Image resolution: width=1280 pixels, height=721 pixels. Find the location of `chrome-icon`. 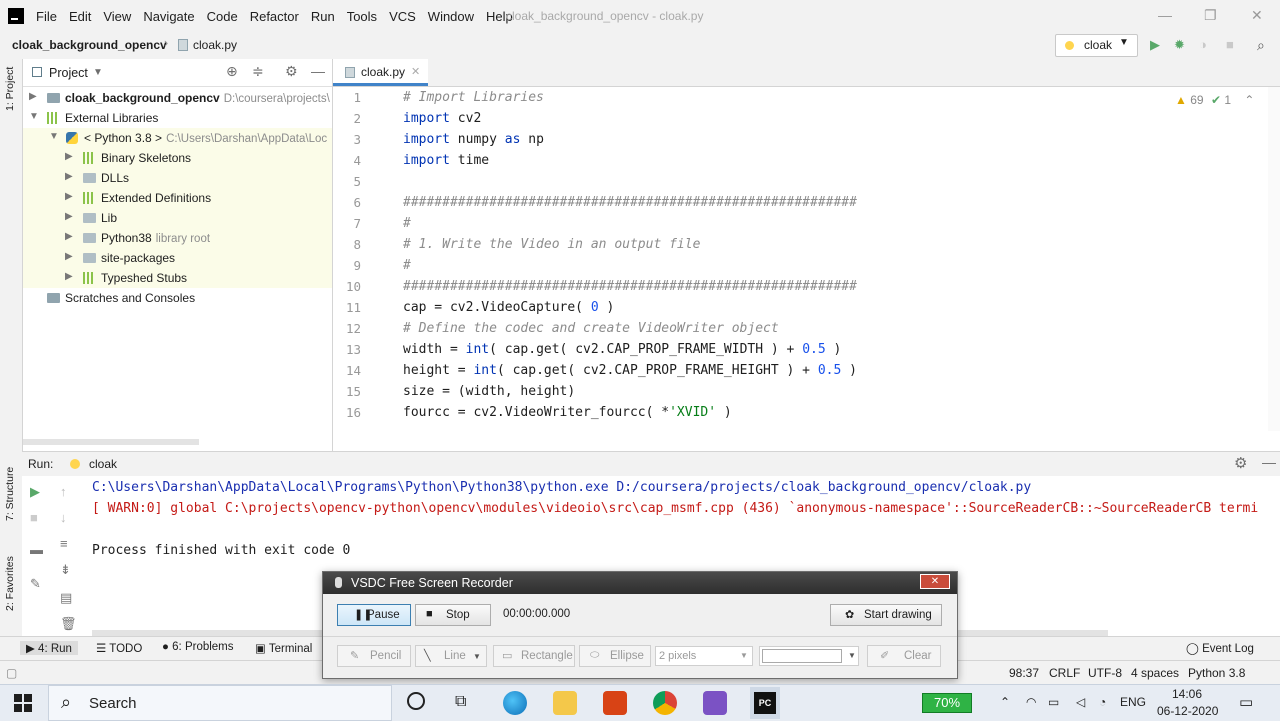

chrome-icon is located at coordinates (665, 703).